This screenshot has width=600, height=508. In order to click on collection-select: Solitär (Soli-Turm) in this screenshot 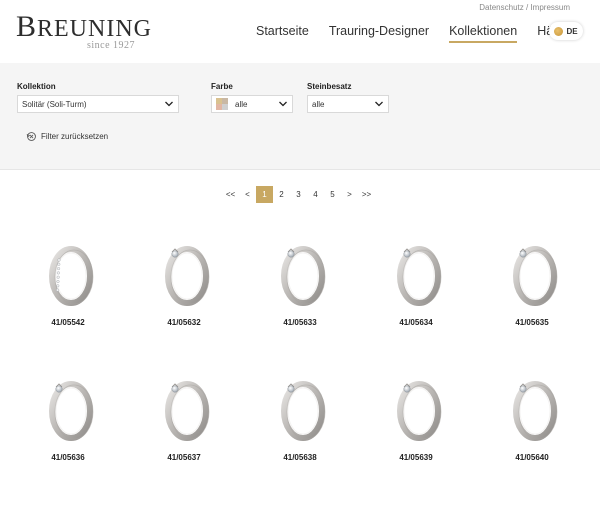, I will do `click(98, 104)`.